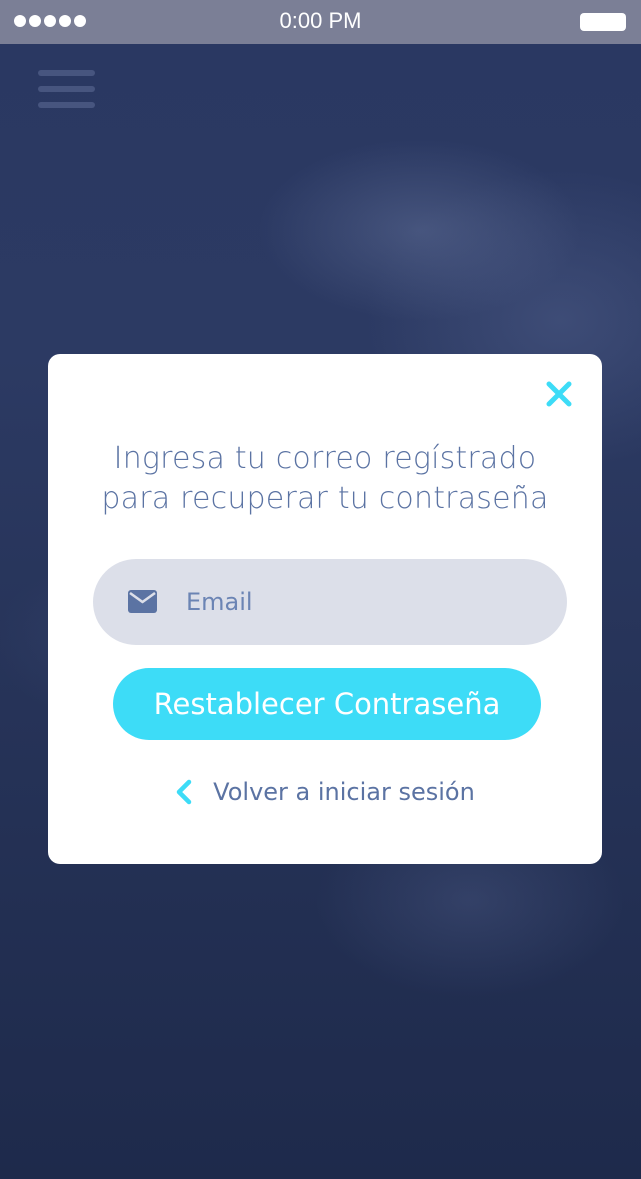 Image resolution: width=641 pixels, height=1179 pixels. I want to click on status-bar: 0:00 PM, so click(320, 22).